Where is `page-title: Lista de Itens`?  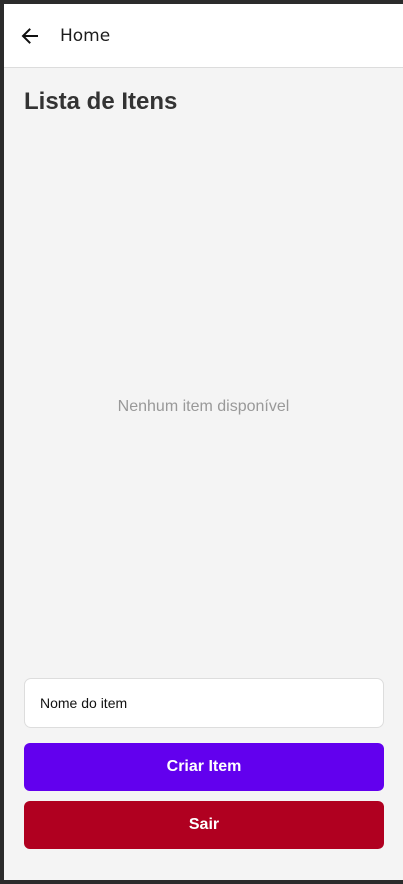
page-title: Lista de Itens is located at coordinates (101, 101).